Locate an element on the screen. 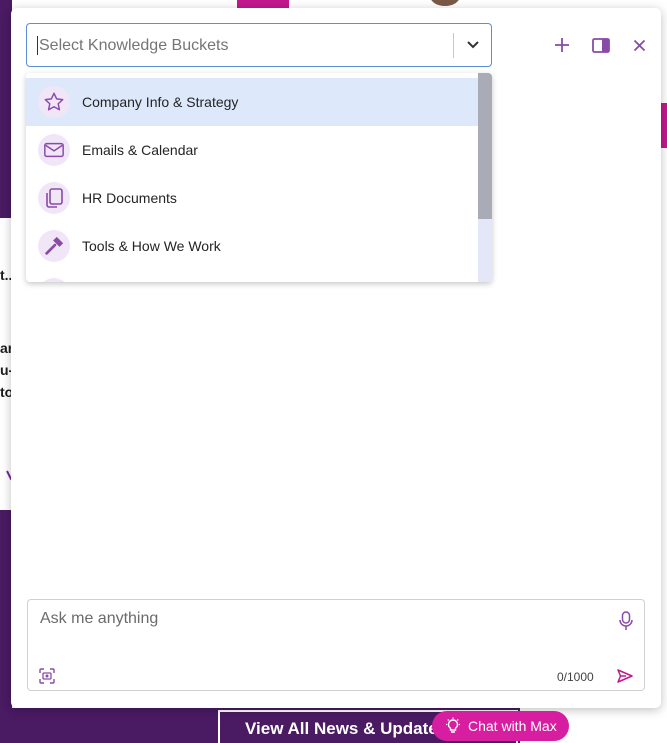 The height and width of the screenshot is (743, 667). background-top-tab is located at coordinates (263, 4).